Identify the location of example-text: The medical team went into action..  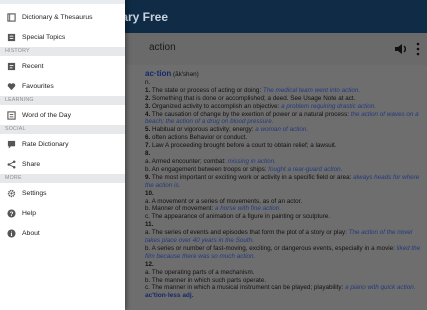
(311, 90).